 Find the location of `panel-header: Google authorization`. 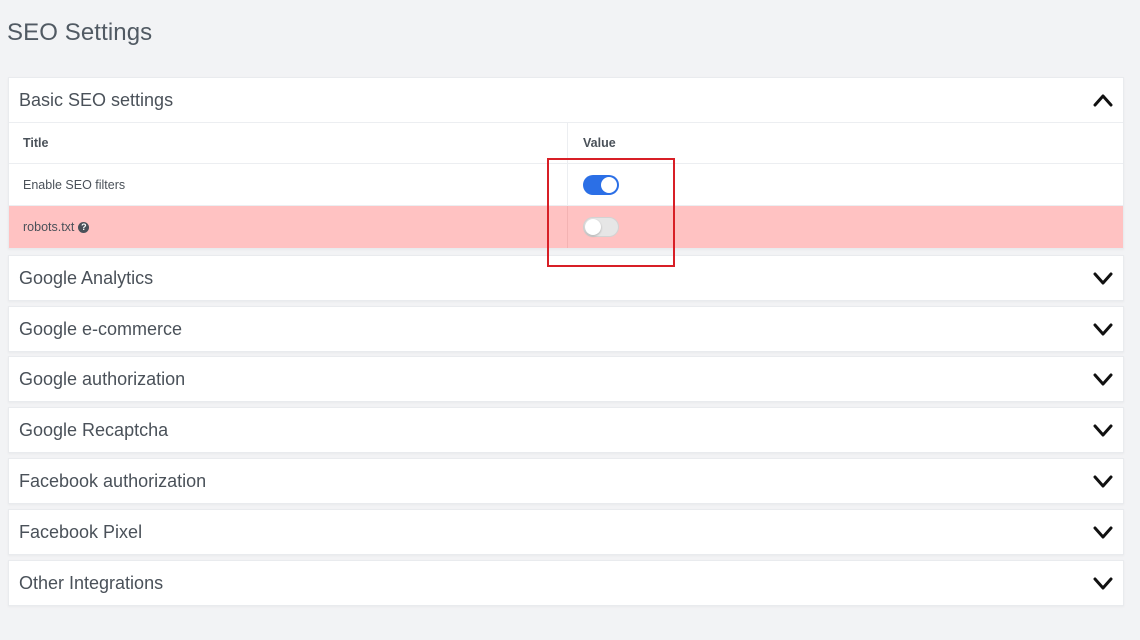

panel-header: Google authorization is located at coordinates (566, 379).